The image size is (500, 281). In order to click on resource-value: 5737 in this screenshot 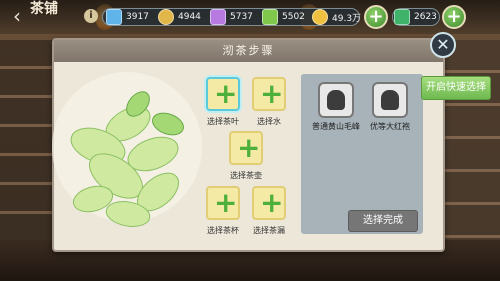, I will do `click(241, 17)`.